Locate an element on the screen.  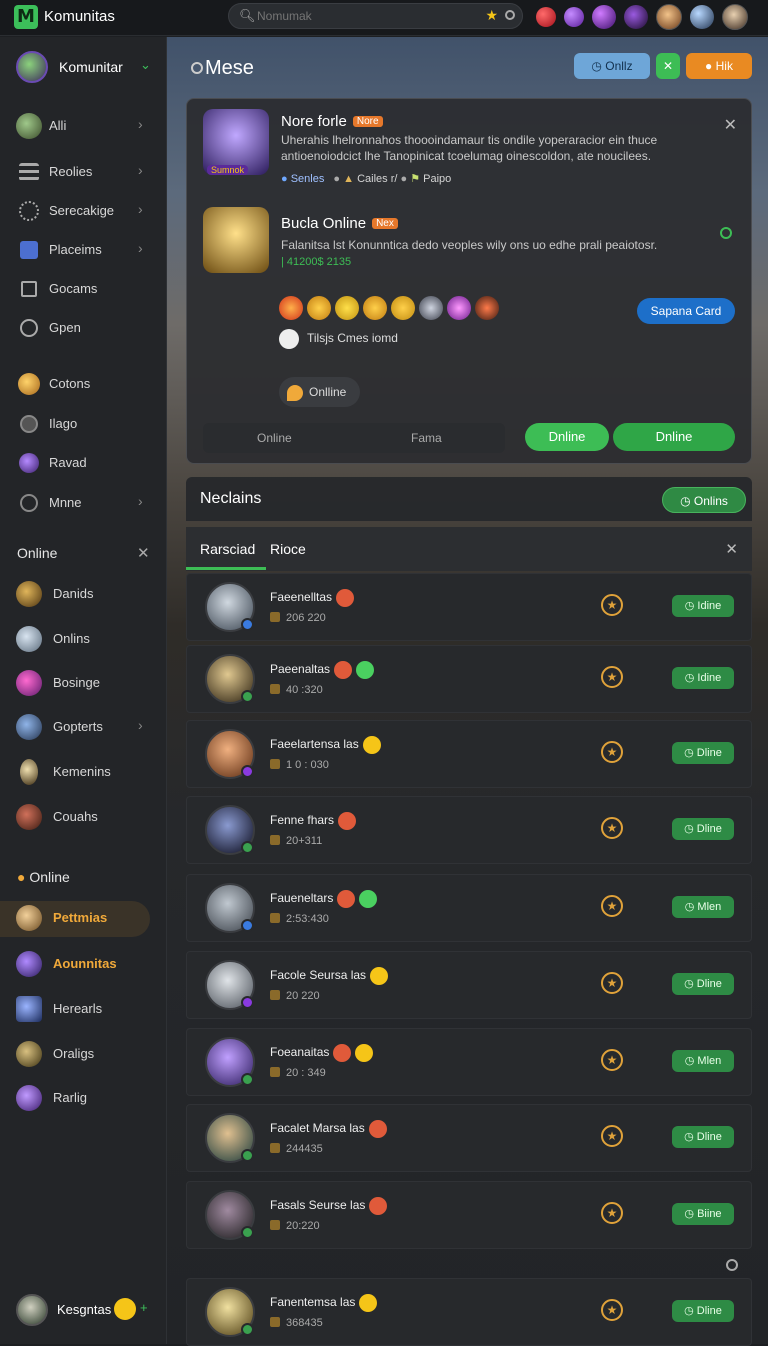
sidebar-item-kemenins: Kemenins is located at coordinates (83, 773).